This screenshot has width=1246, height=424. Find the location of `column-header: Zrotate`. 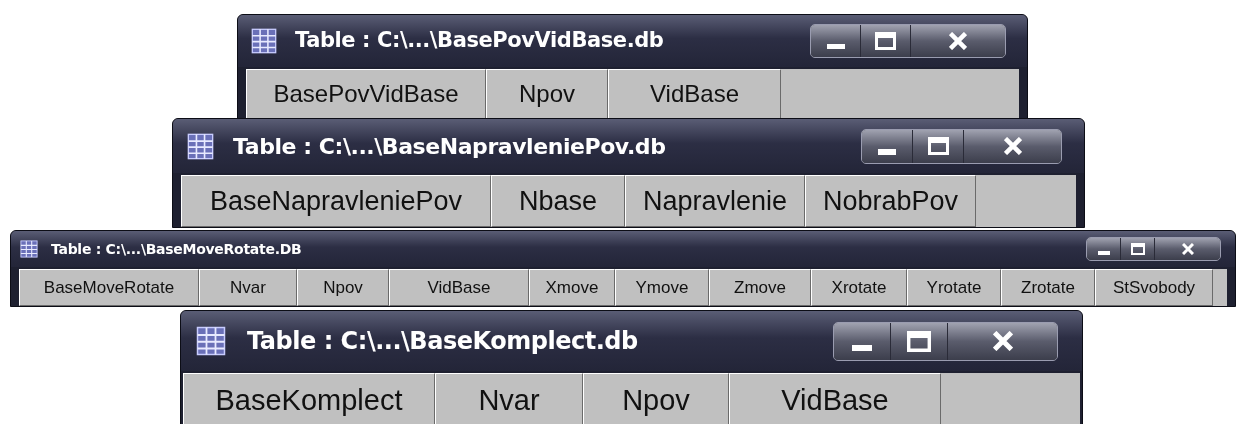

column-header: Zrotate is located at coordinates (1048, 287).